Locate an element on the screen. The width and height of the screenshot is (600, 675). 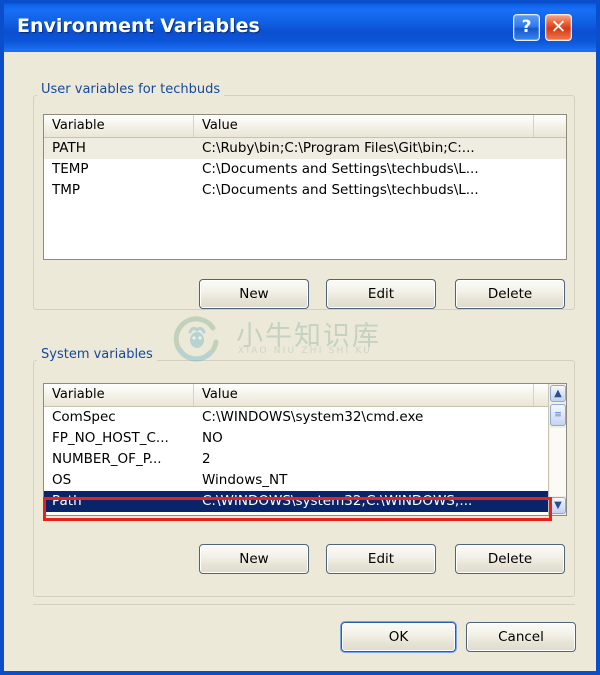
window-title: Environment Variables is located at coordinates (138, 26).